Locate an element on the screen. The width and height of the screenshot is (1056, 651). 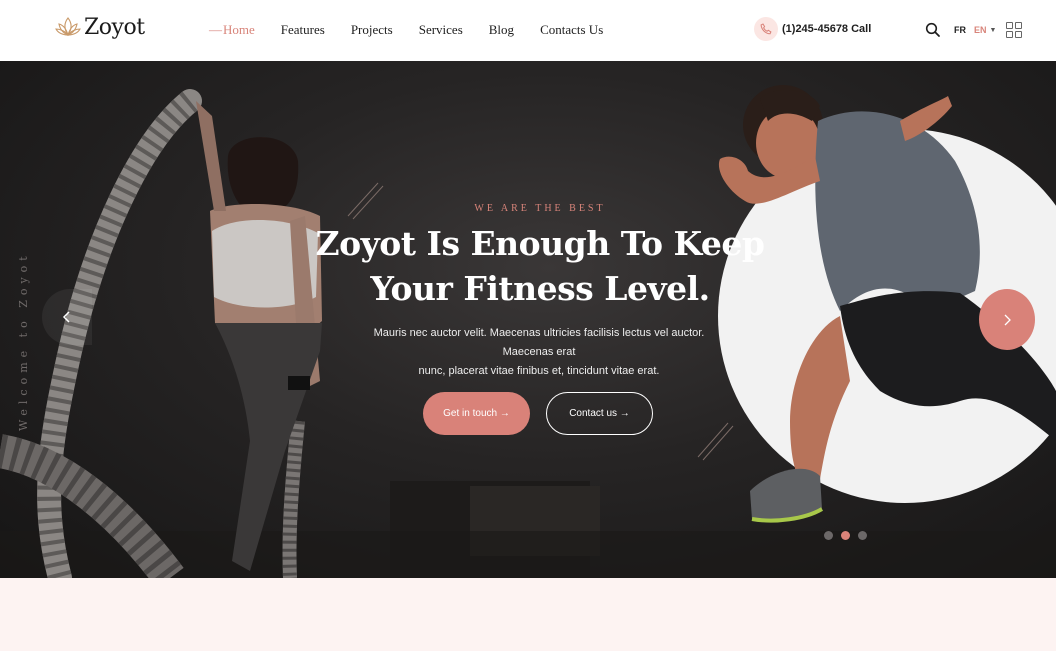
logo: Zoyot is located at coordinates (100, 27).